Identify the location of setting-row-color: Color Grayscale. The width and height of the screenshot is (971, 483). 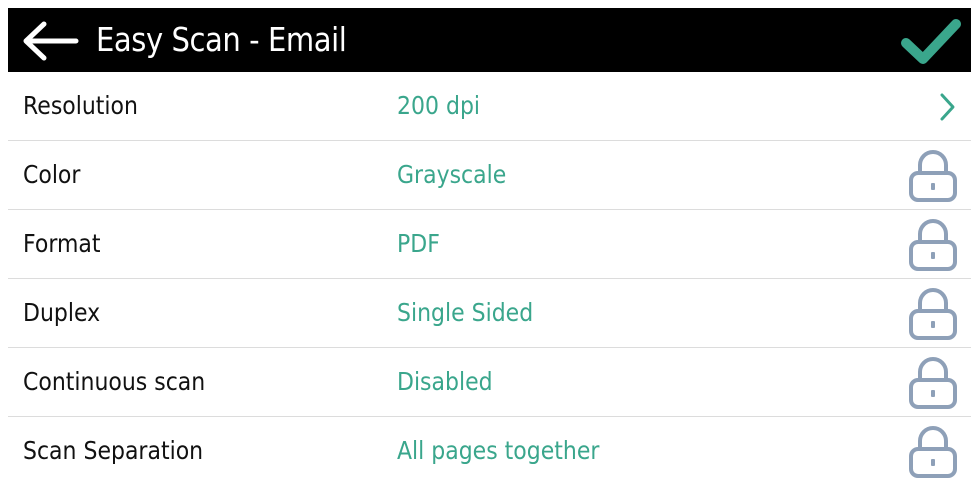
(489, 175).